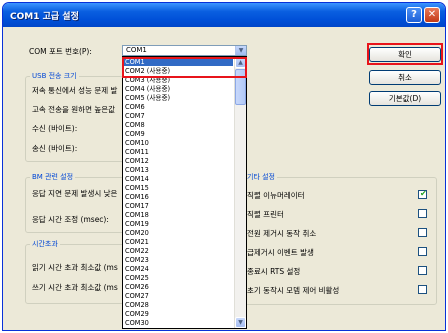 The height and width of the screenshot is (333, 448). Describe the element at coordinates (422, 232) in the screenshot. I see `cancel-on-power-off-checkbox` at that location.